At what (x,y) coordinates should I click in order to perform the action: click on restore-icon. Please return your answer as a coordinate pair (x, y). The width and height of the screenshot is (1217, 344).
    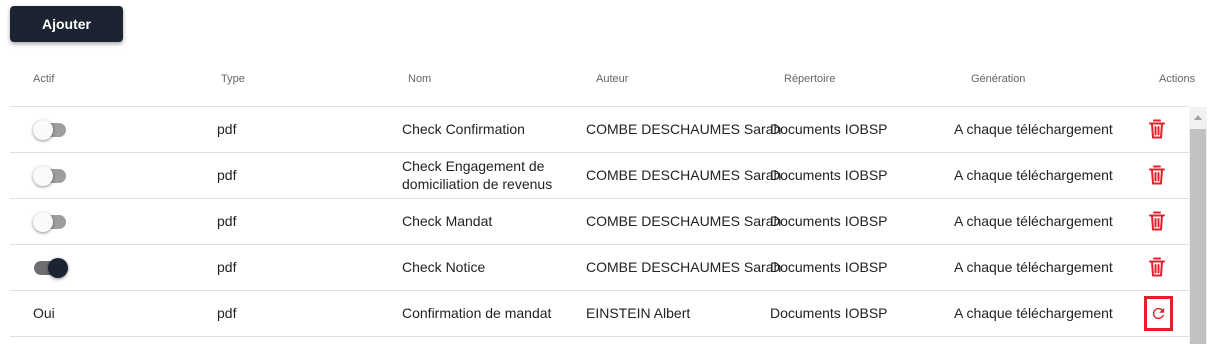
    Looking at the image, I should click on (1158, 313).